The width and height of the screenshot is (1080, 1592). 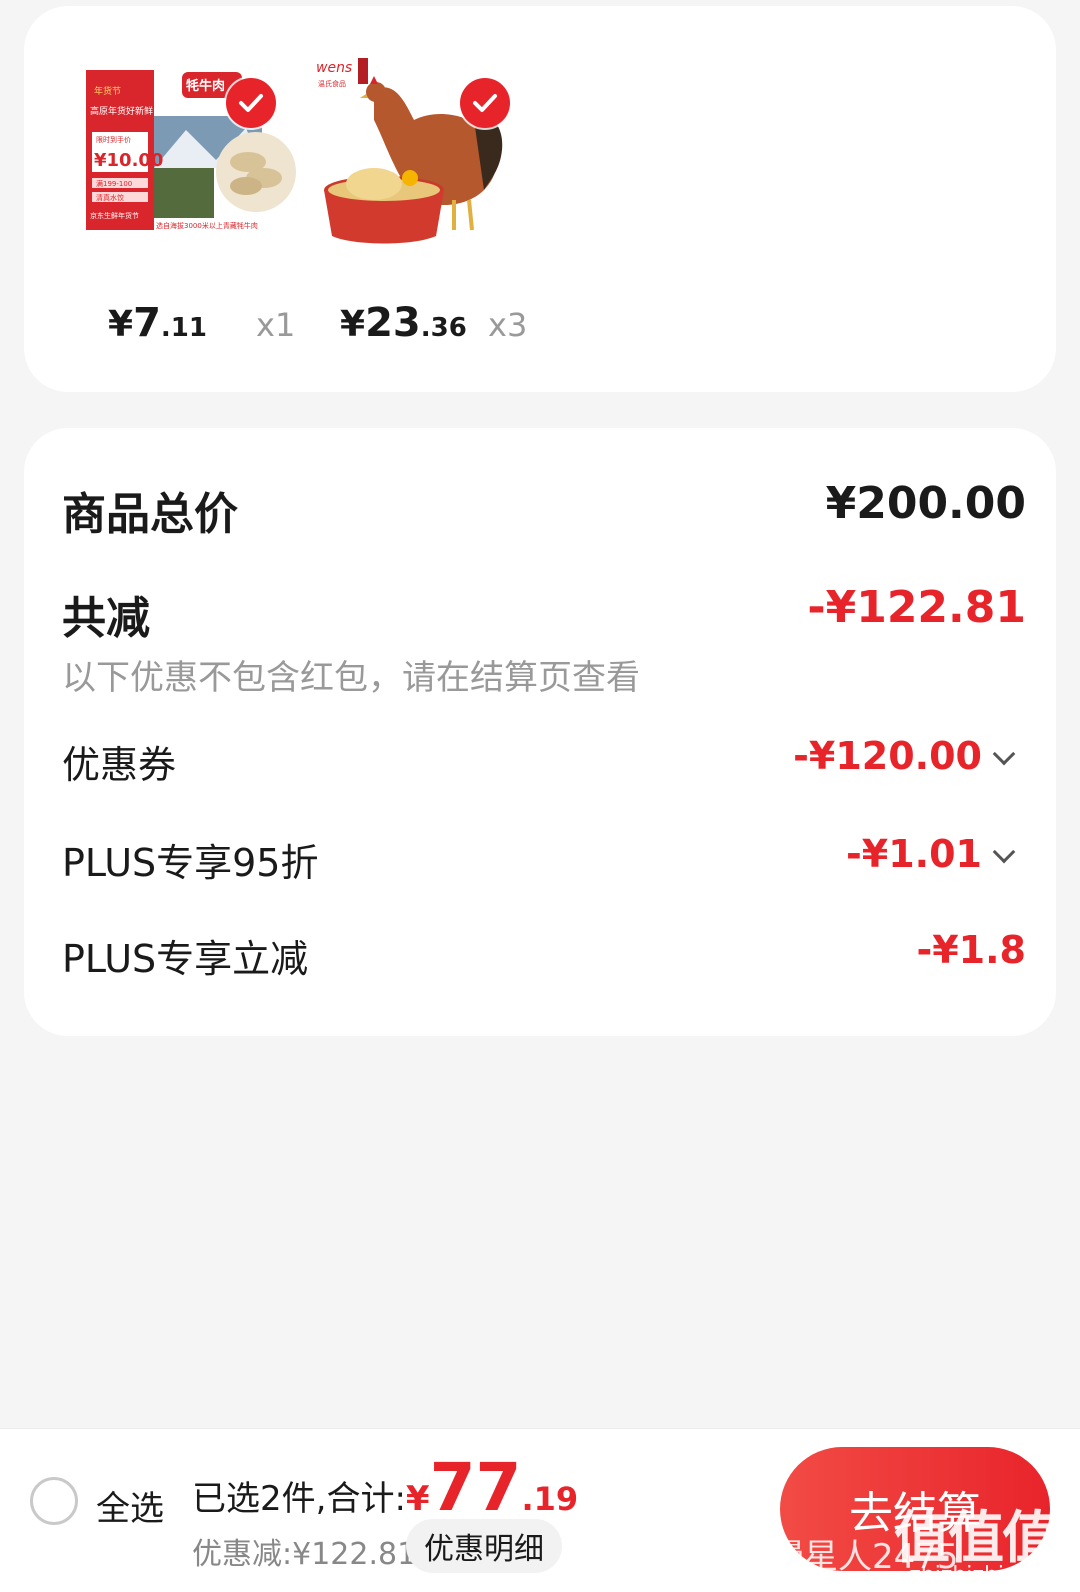 What do you see at coordinates (121, 111) in the screenshot?
I see `promo-text: 高原年货好新鲜` at bounding box center [121, 111].